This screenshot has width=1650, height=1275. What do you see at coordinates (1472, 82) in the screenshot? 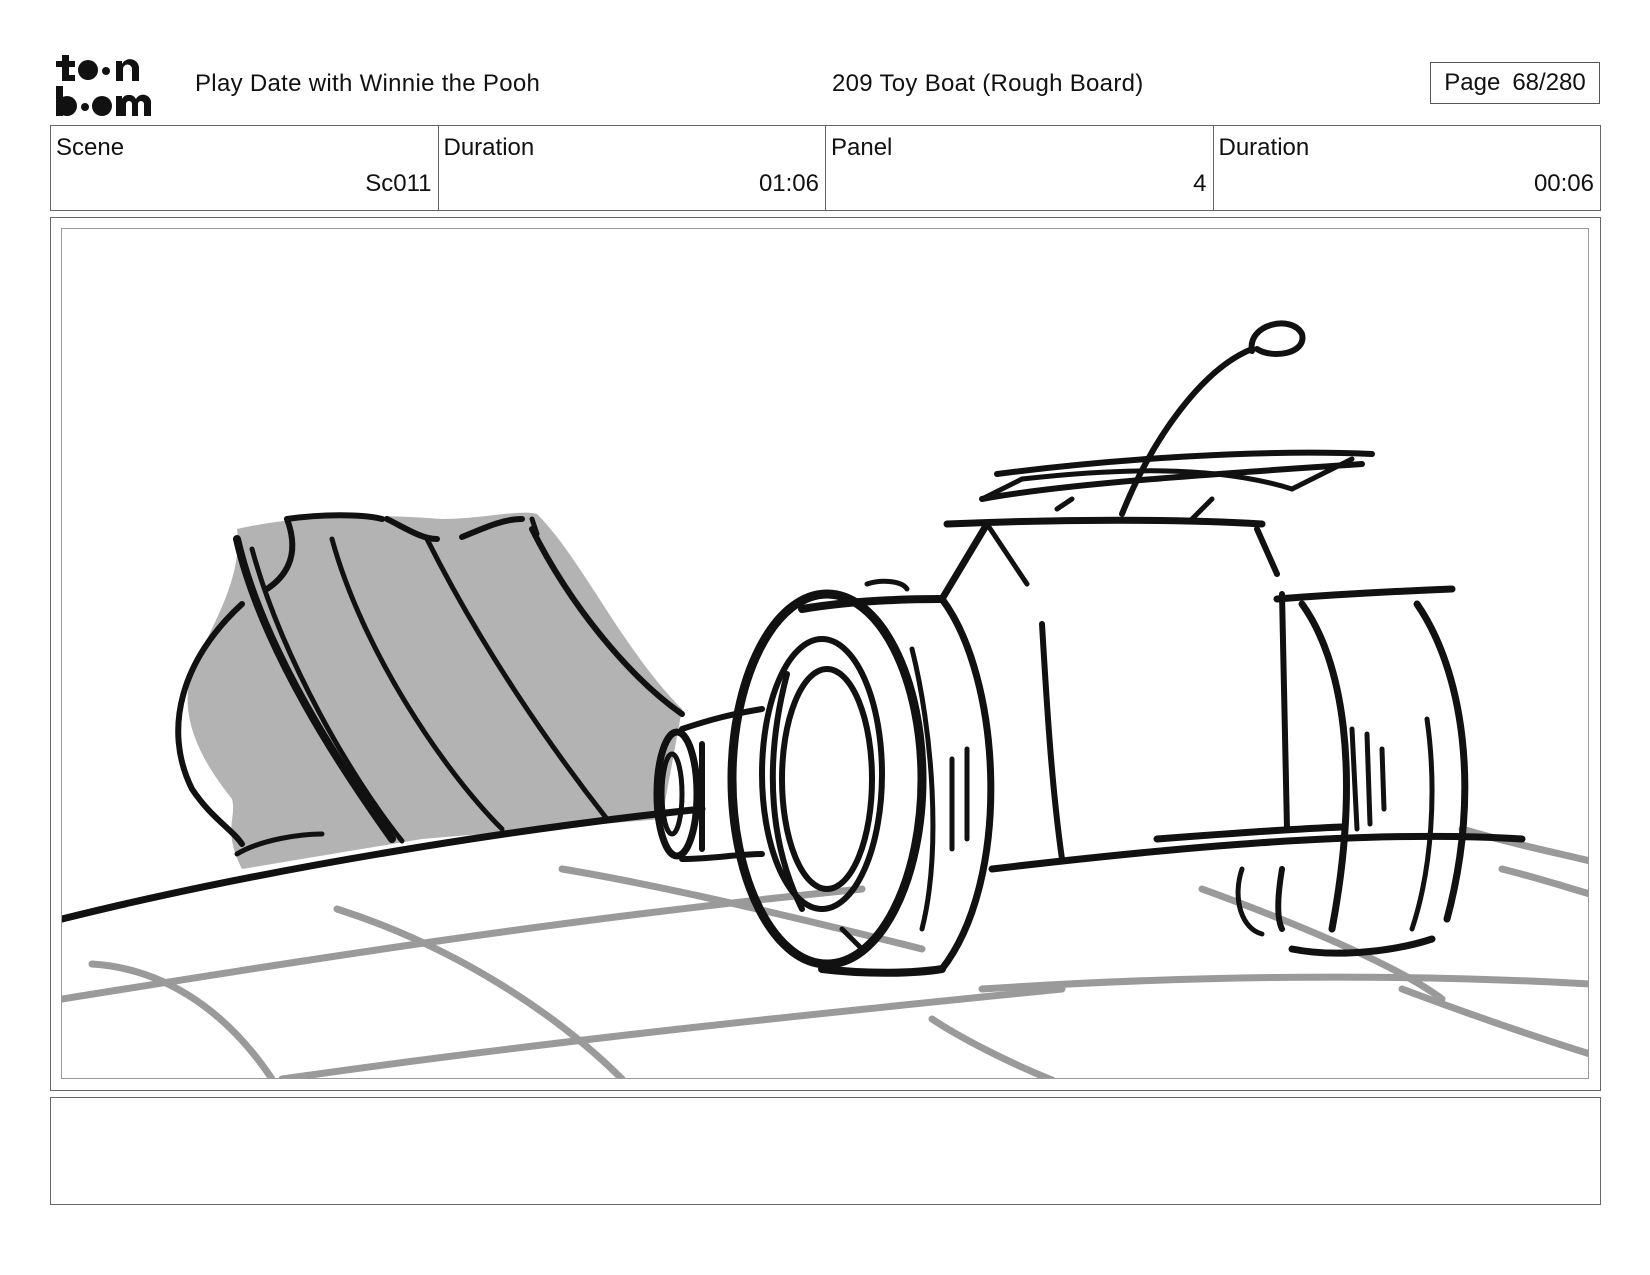
I see `page-label: Page` at bounding box center [1472, 82].